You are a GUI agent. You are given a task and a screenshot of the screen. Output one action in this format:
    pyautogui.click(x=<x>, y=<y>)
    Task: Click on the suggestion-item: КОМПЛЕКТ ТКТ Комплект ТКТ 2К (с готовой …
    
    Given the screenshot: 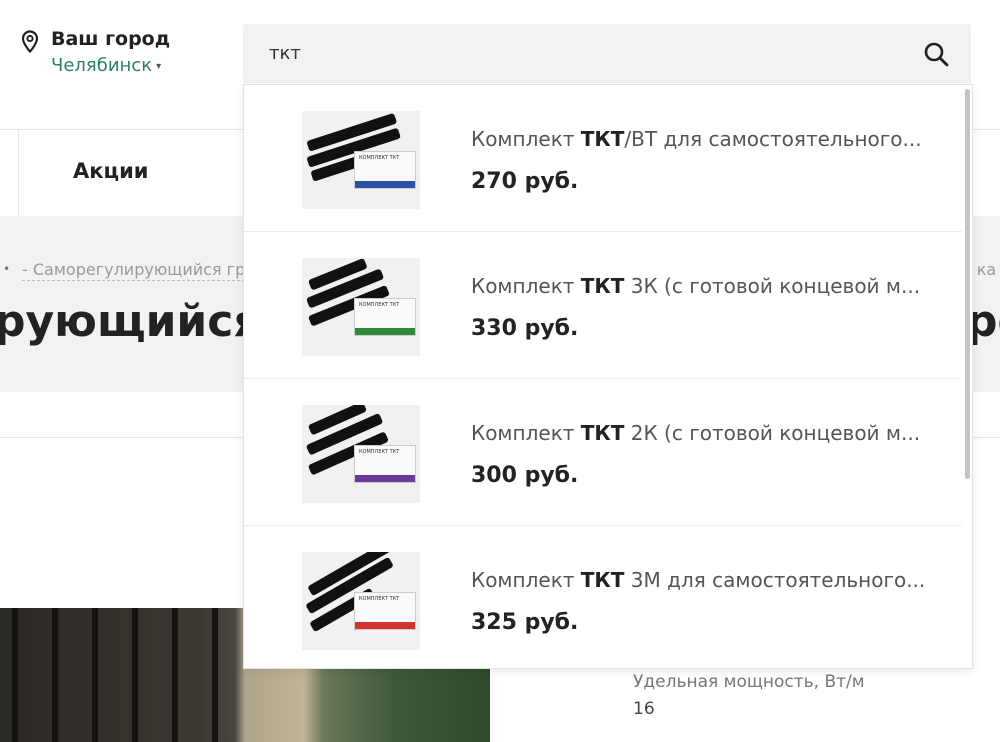 What is the action you would take?
    pyautogui.click(x=603, y=452)
    